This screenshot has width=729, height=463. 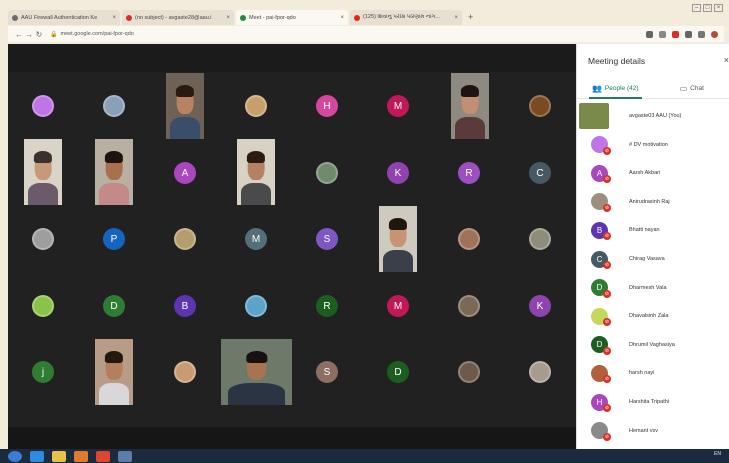 I want to click on language-indicator: EN, so click(x=717, y=454).